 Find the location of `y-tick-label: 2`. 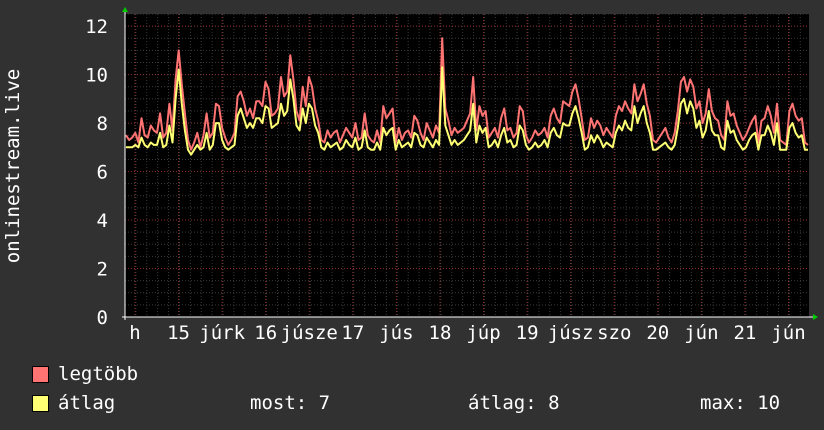

y-tick-label: 2 is located at coordinates (102, 270).